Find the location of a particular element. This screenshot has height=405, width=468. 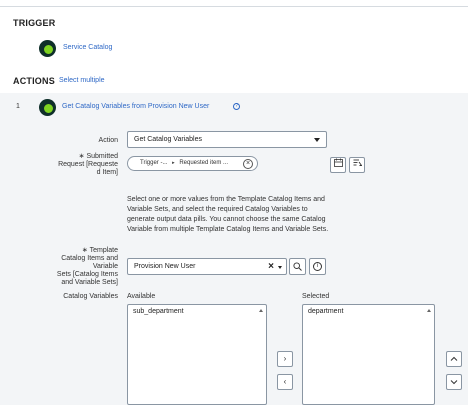

search-icon is located at coordinates (297, 266).